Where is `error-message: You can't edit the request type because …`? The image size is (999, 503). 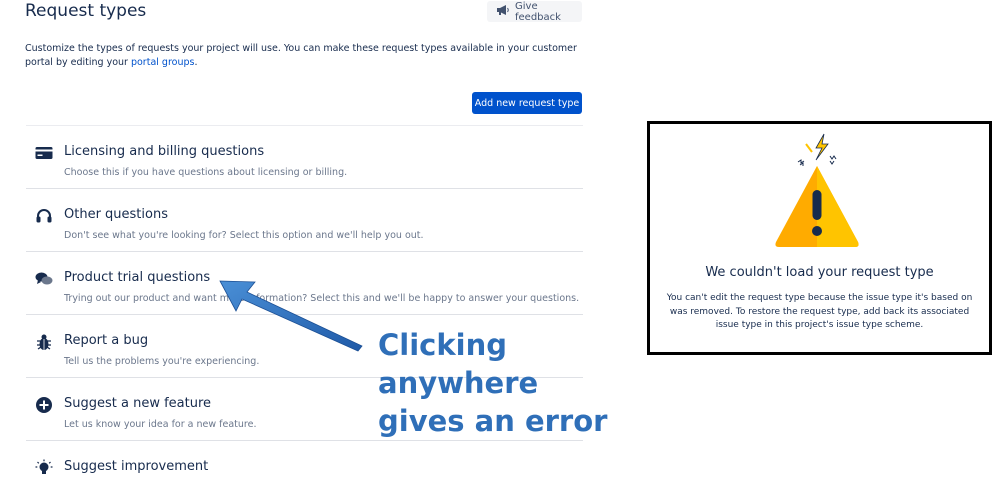
error-message: You can't edit the request type because … is located at coordinates (819, 311).